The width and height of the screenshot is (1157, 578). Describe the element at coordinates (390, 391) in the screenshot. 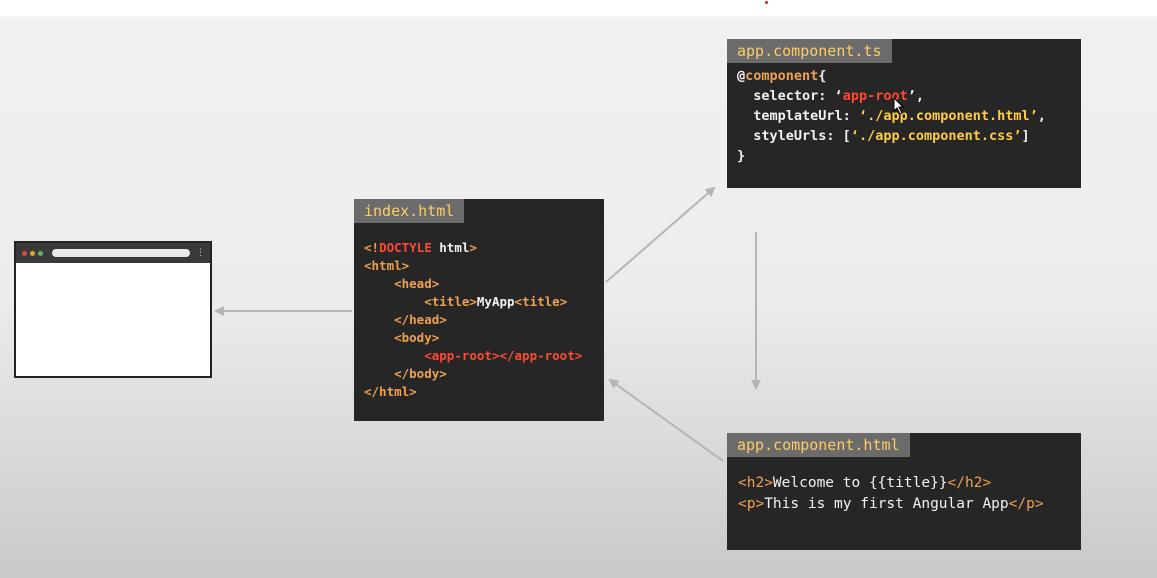

I see `code-token: </html>` at that location.